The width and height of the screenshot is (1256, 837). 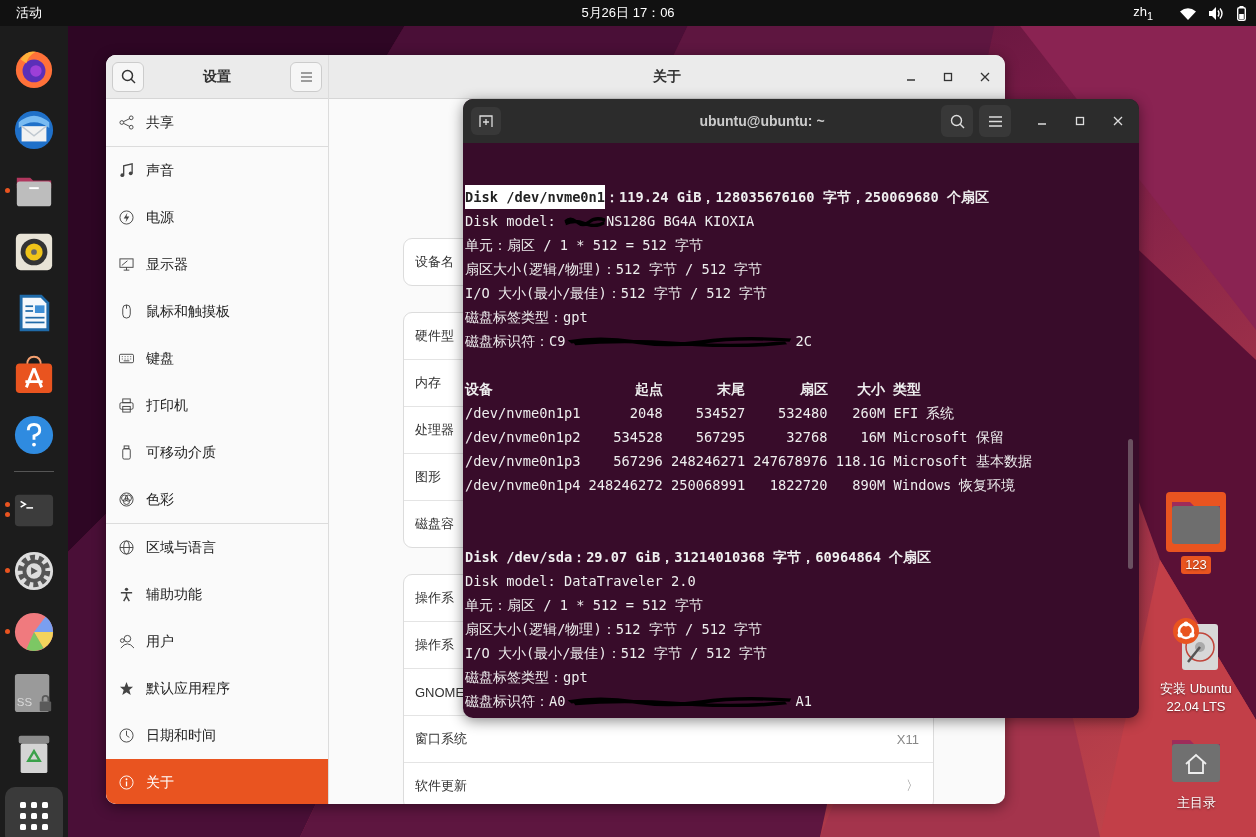 I want to click on grid-icon, so click(x=34, y=816).